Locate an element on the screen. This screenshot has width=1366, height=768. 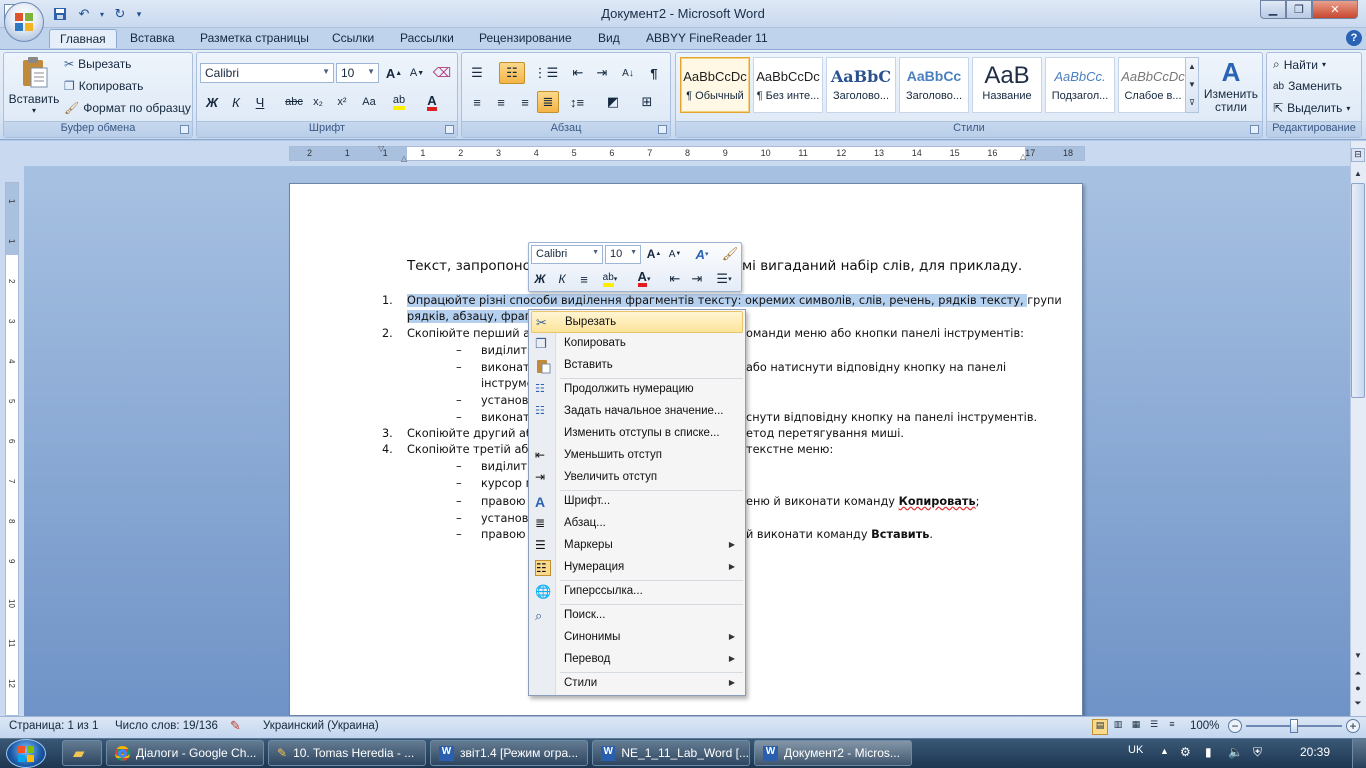
mini-center-icon: ≡ is located at coordinates (584, 279).